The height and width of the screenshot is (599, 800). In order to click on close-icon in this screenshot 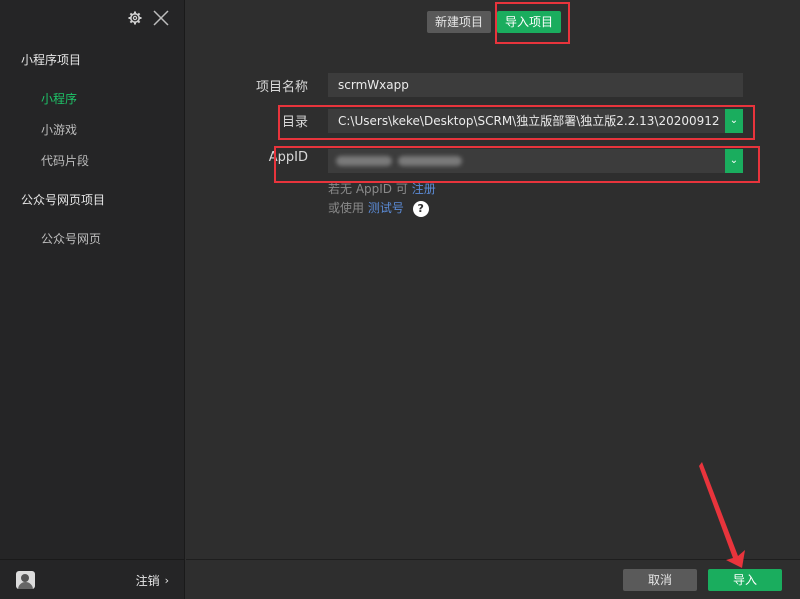, I will do `click(161, 18)`.